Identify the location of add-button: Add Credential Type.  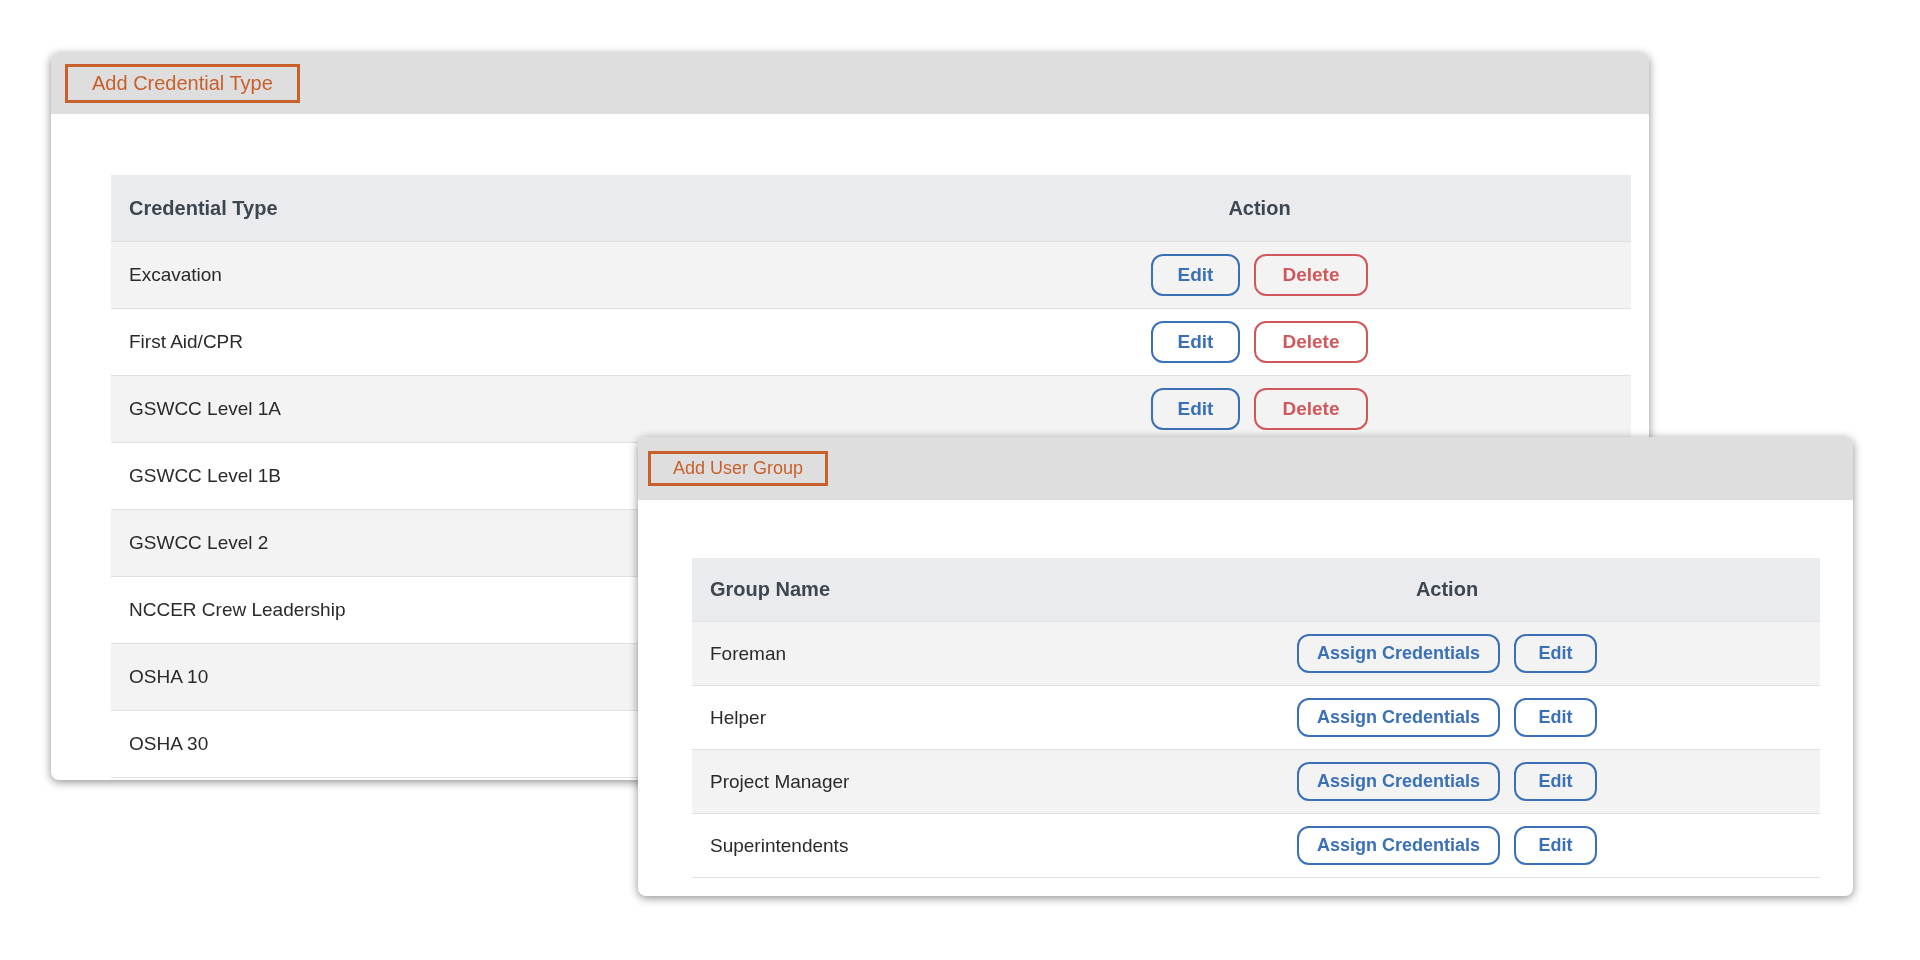
(182, 83).